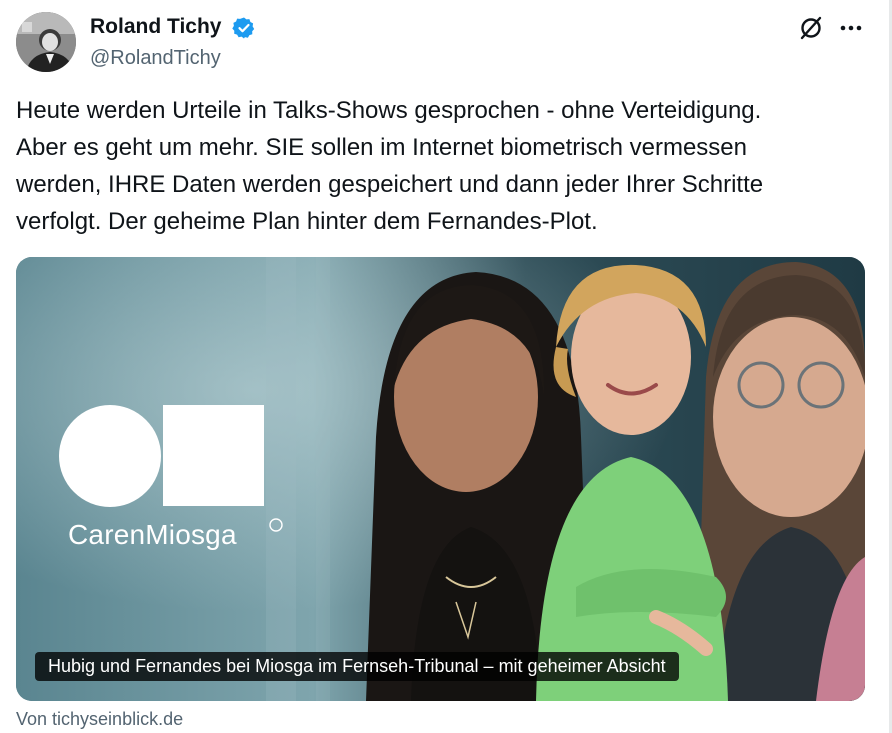 The width and height of the screenshot is (892, 733). What do you see at coordinates (171, 468) in the screenshot?
I see `brand-logo-icon` at bounding box center [171, 468].